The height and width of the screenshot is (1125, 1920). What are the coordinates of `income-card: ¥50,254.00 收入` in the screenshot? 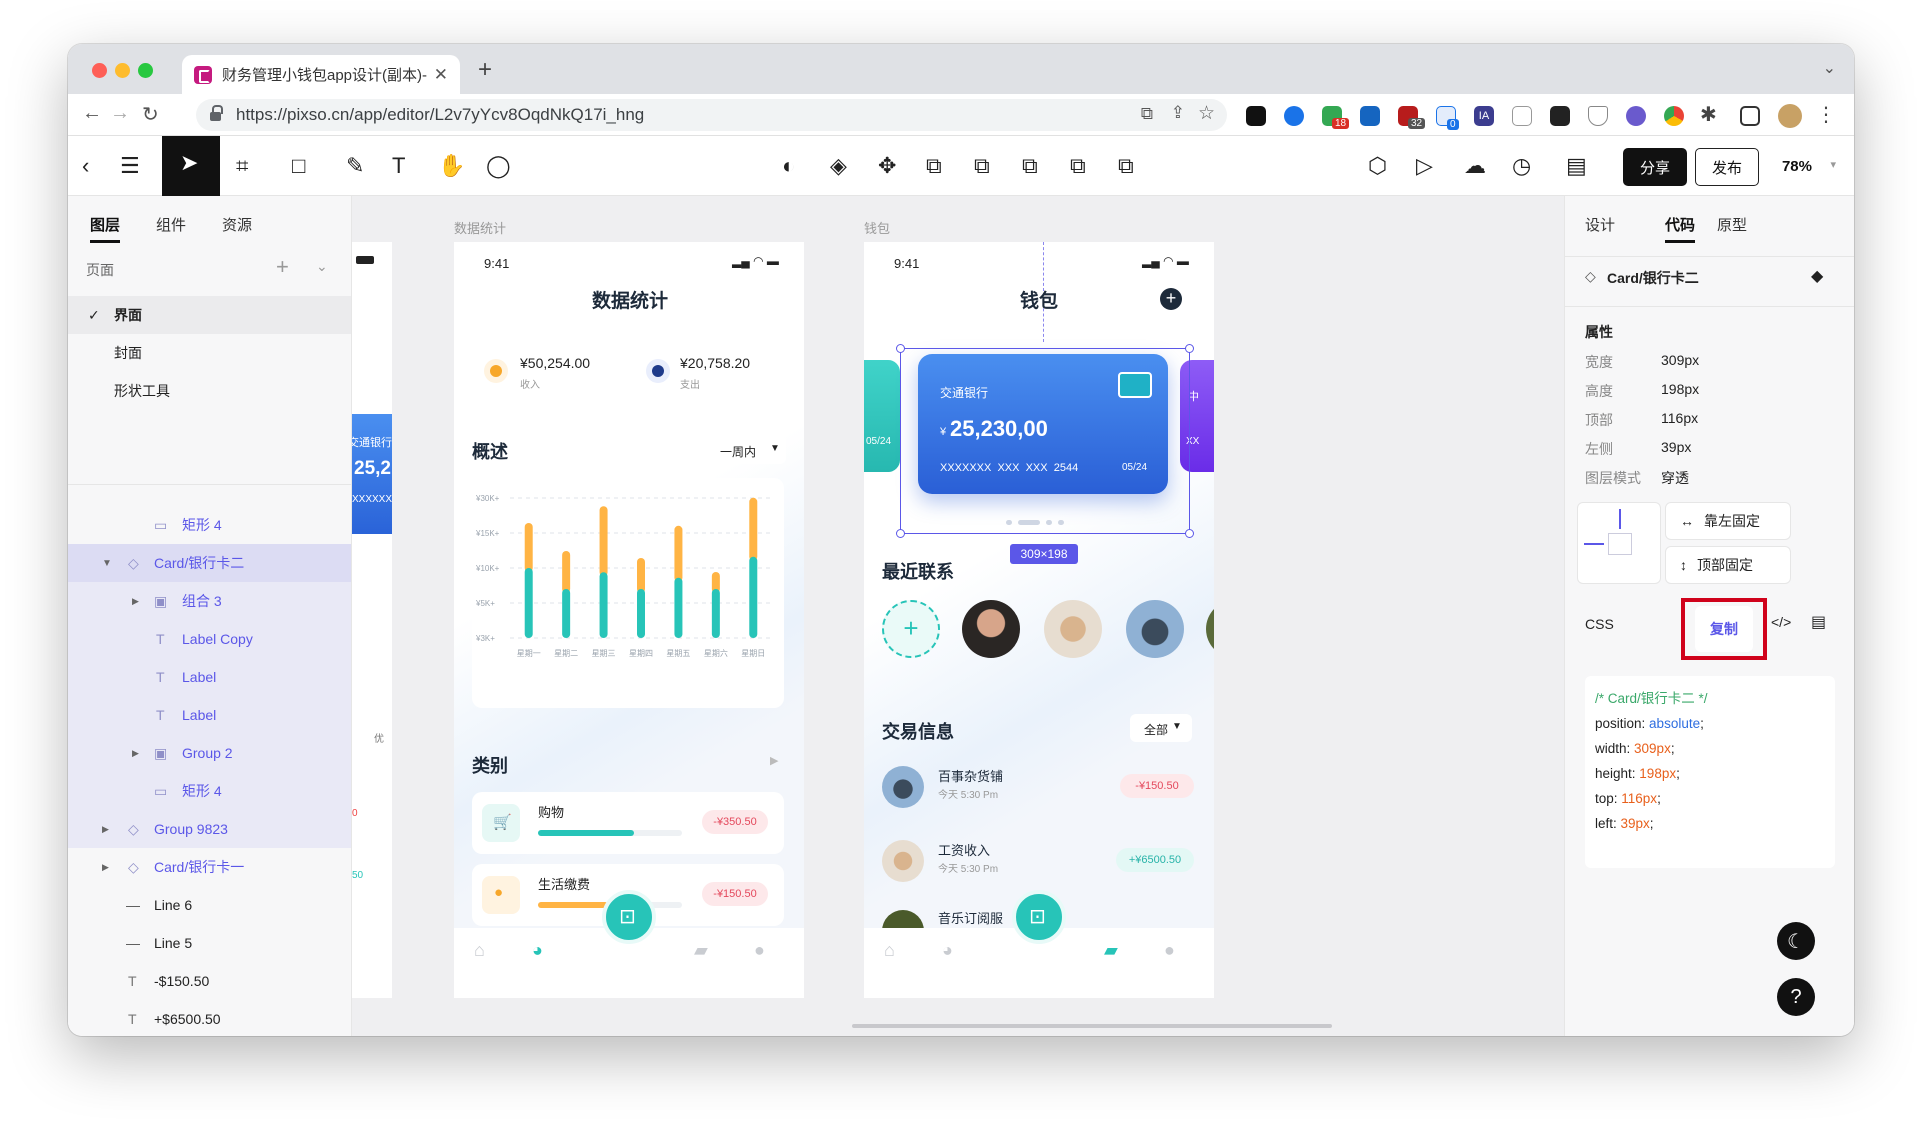 It's located at (547, 371).